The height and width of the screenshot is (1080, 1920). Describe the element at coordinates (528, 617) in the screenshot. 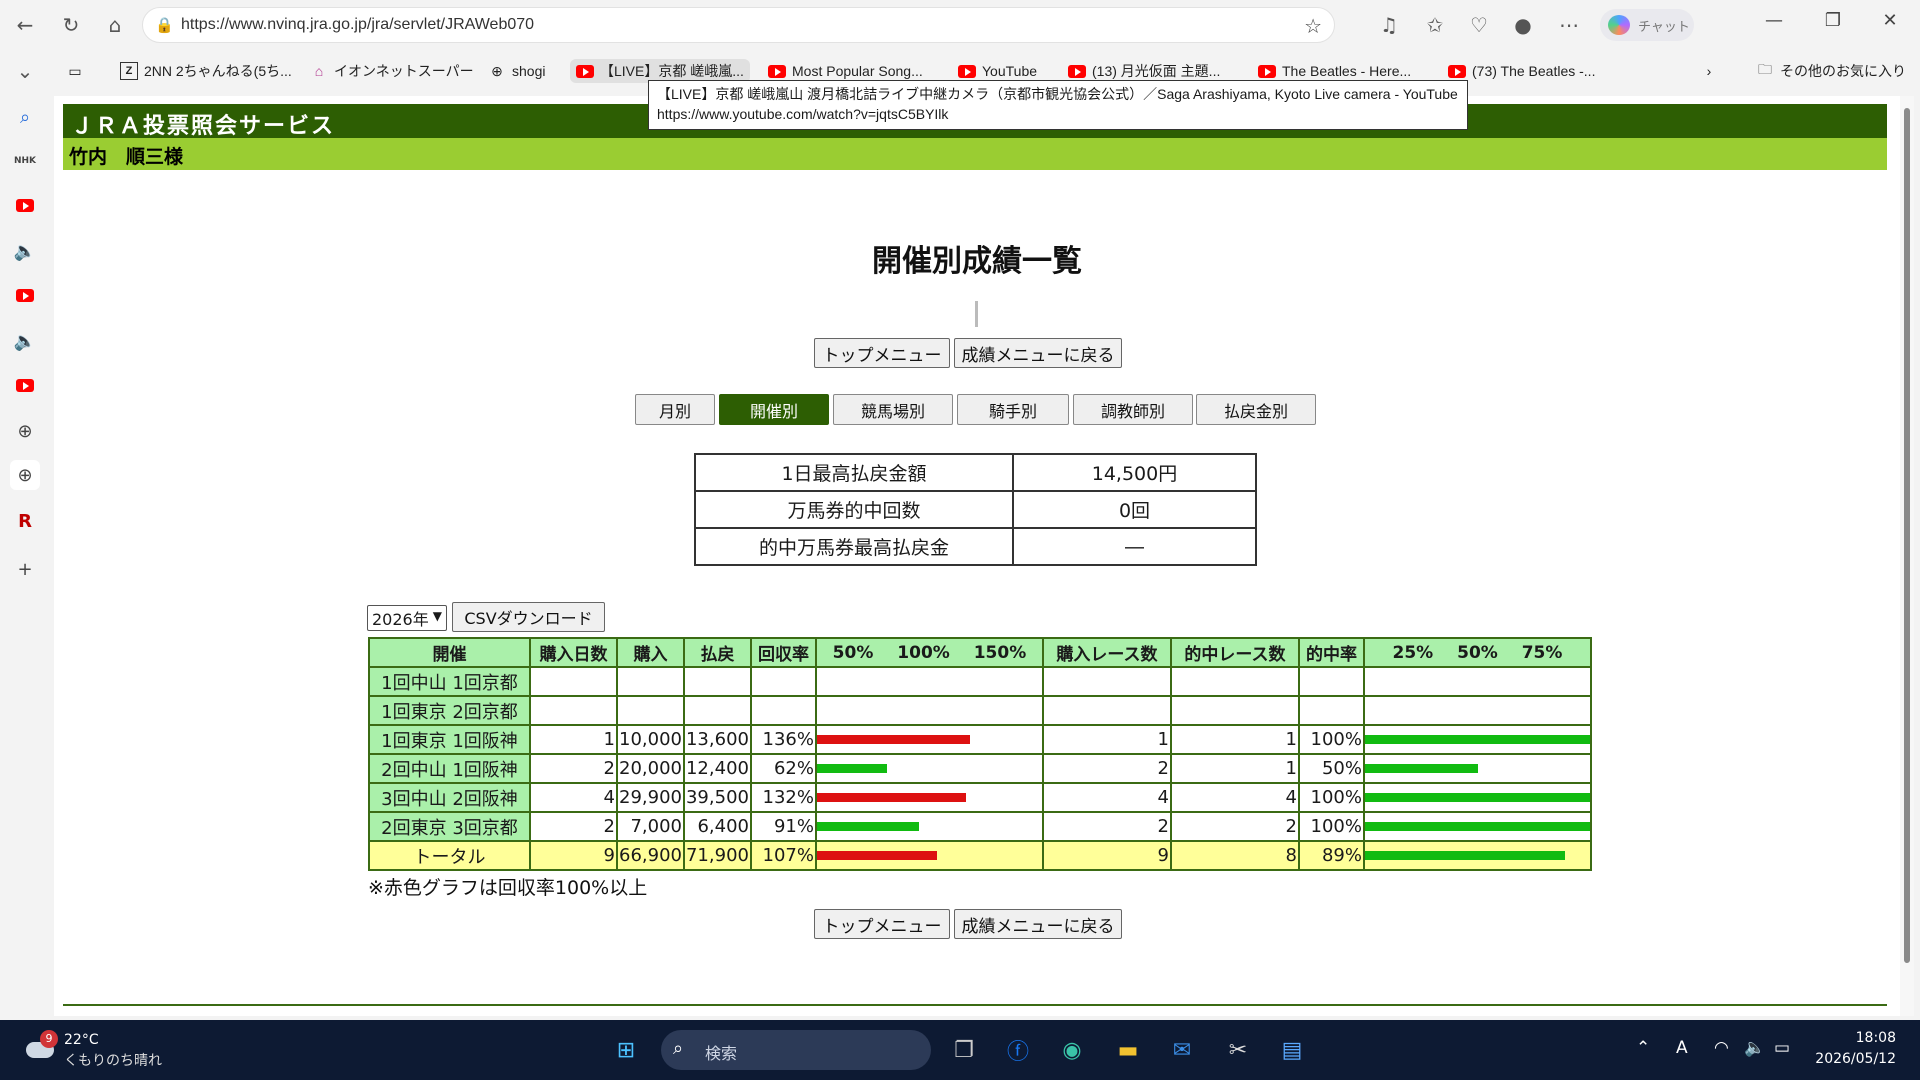

I see `csv-download-button: CSVダウンロード` at that location.